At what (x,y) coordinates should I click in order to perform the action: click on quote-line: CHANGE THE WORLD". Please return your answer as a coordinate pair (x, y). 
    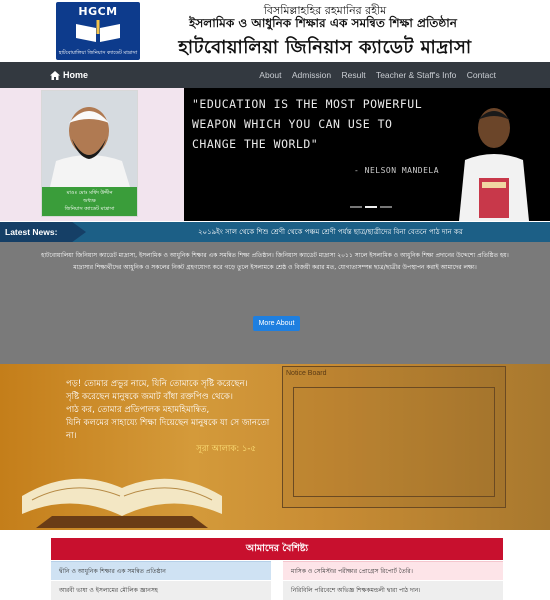
    Looking at the image, I should click on (255, 144).